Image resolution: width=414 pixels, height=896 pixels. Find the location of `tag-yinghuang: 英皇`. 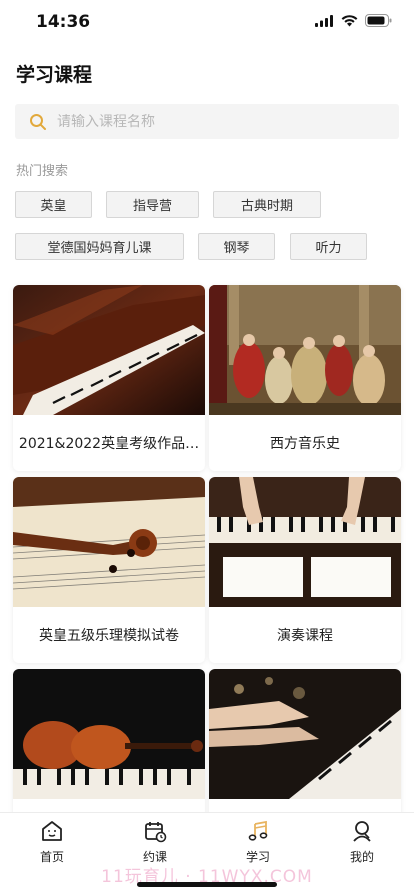

tag-yinghuang: 英皇 is located at coordinates (53, 204).